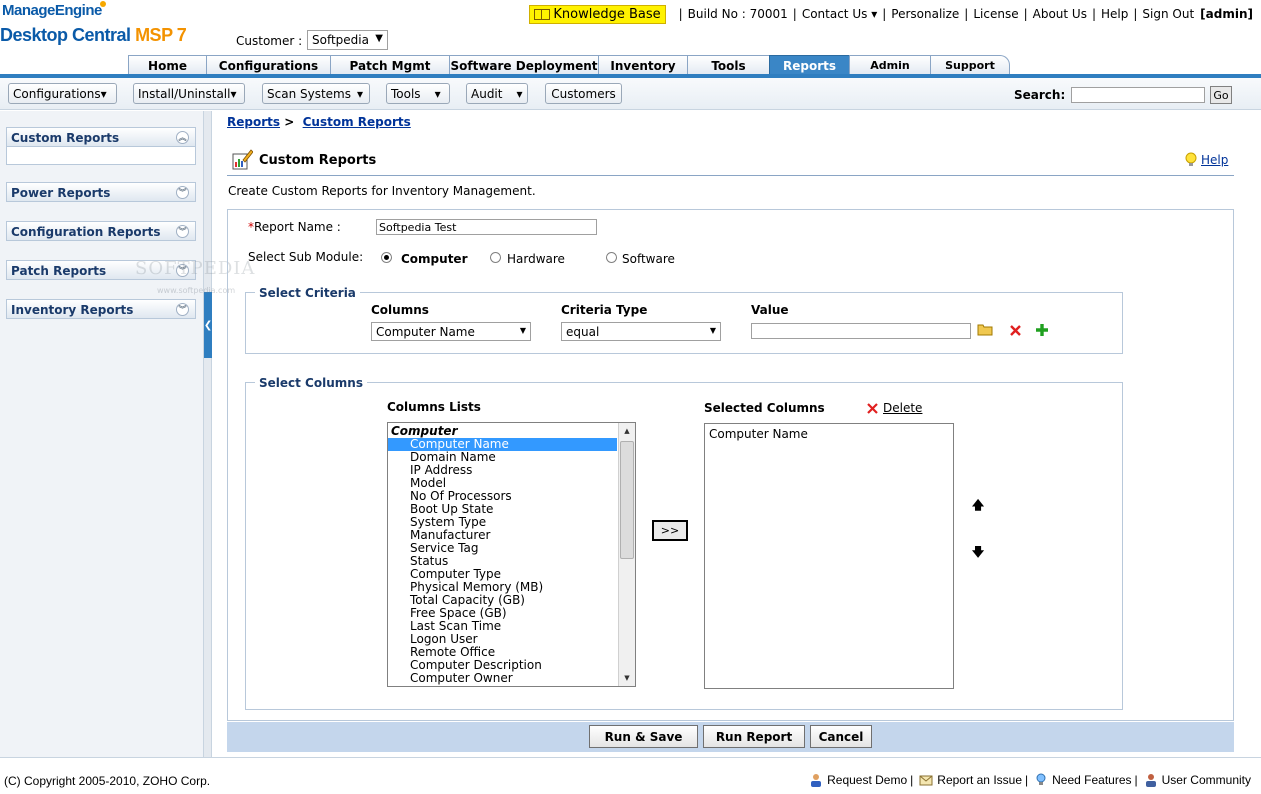 This screenshot has height=794, width=1261. I want to click on run-report-button: Run Report, so click(754, 736).